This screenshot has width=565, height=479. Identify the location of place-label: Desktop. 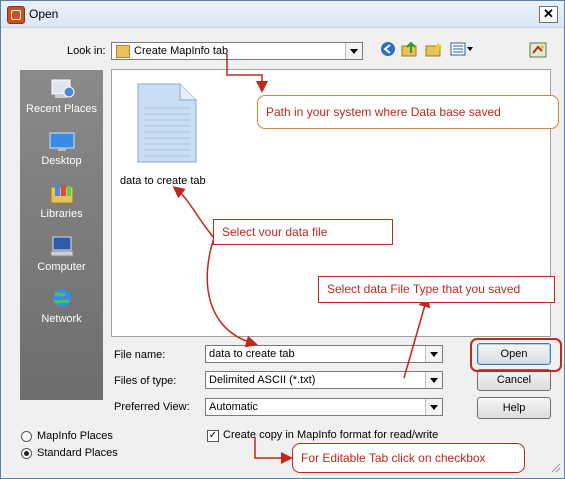
(61, 161).